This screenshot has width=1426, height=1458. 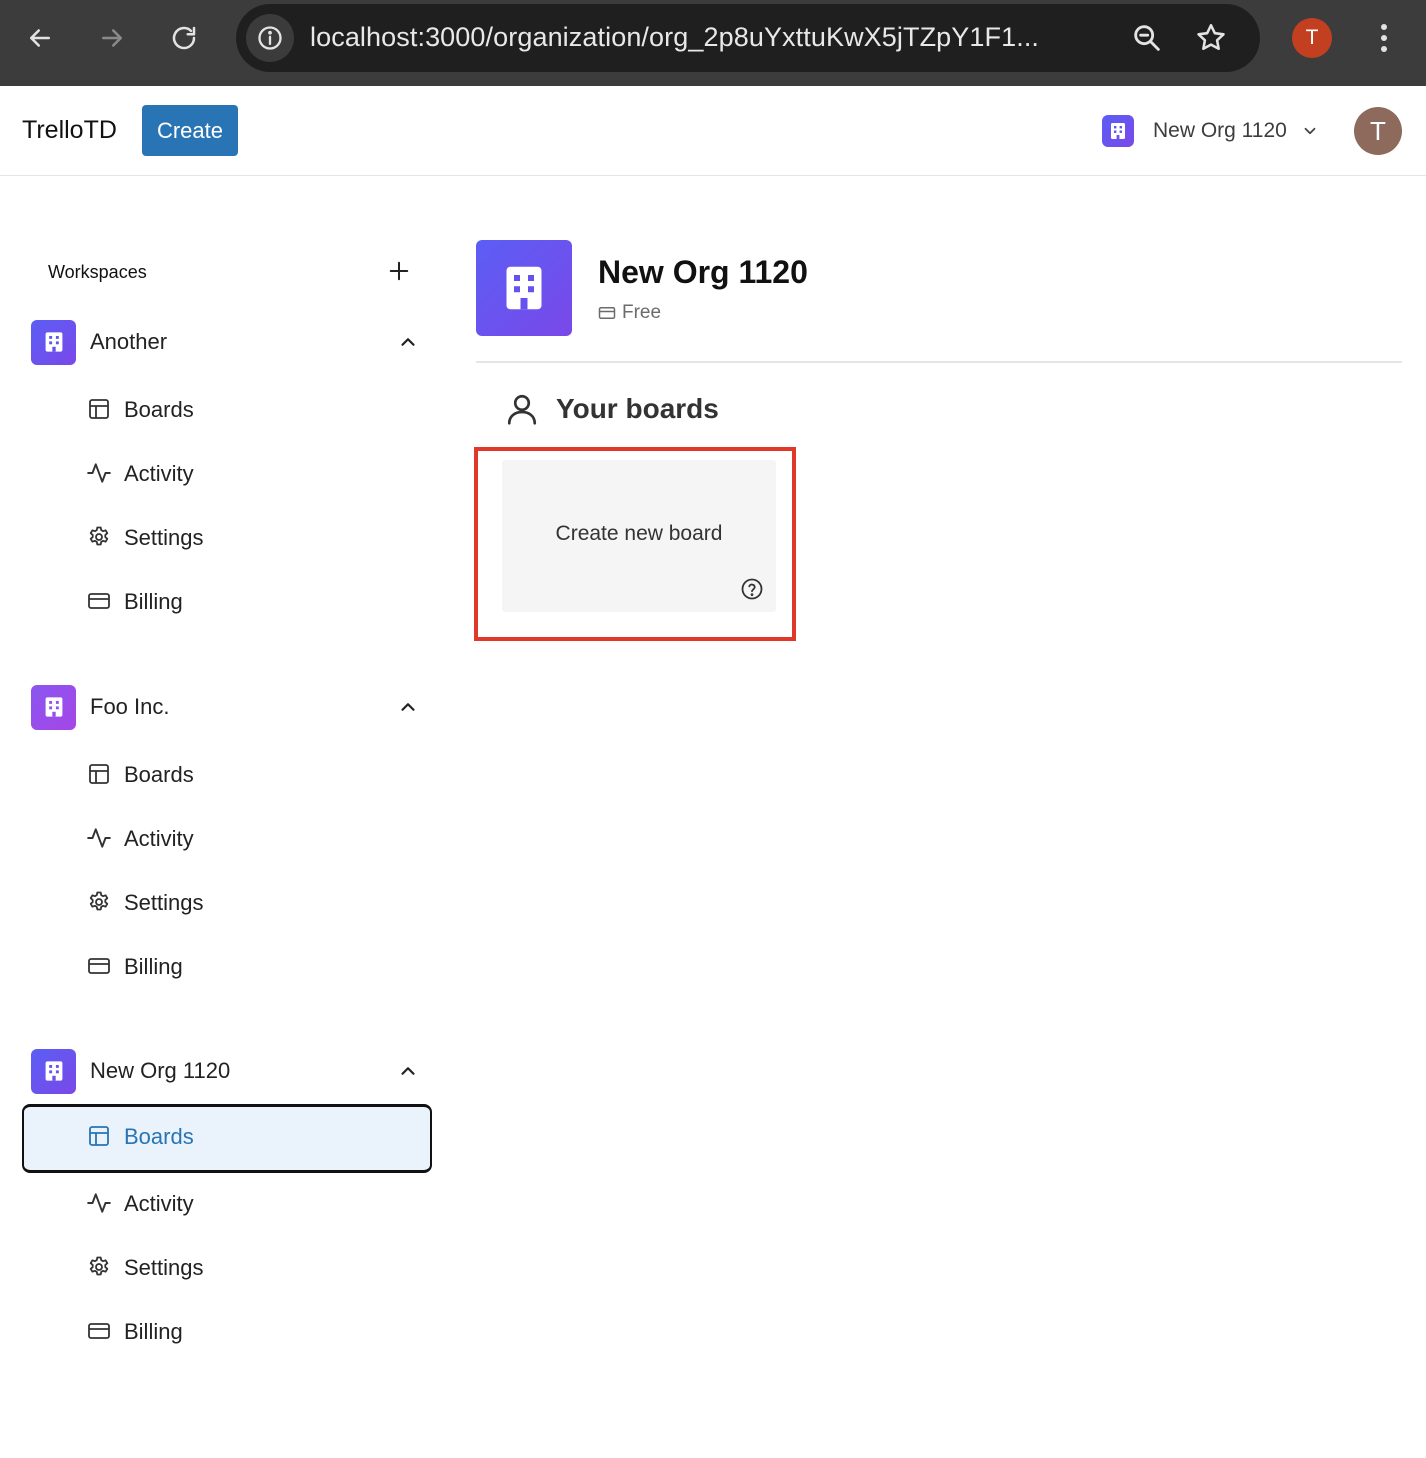 I want to click on reload-icon, so click(x=184, y=38).